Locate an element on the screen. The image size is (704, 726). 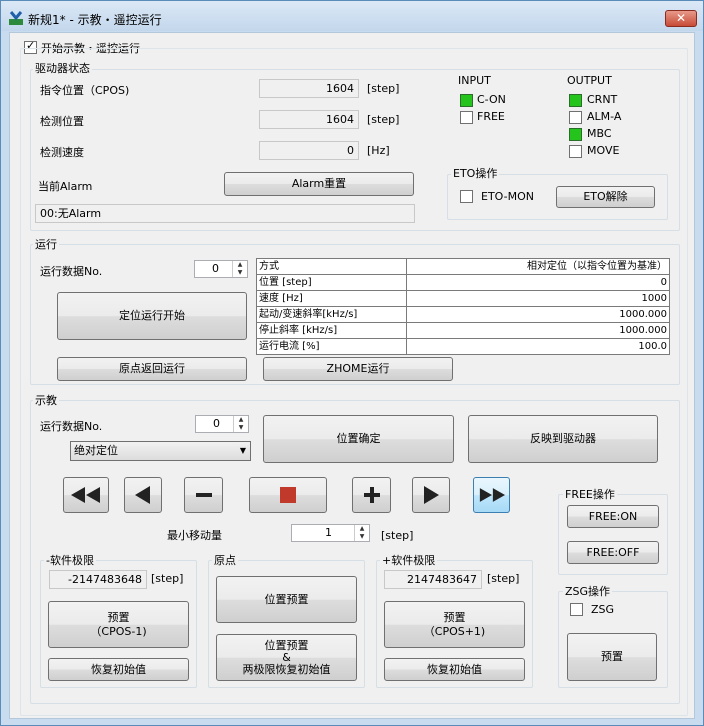
table-row: 速度 [Hz] 1000 is located at coordinates (463, 298).